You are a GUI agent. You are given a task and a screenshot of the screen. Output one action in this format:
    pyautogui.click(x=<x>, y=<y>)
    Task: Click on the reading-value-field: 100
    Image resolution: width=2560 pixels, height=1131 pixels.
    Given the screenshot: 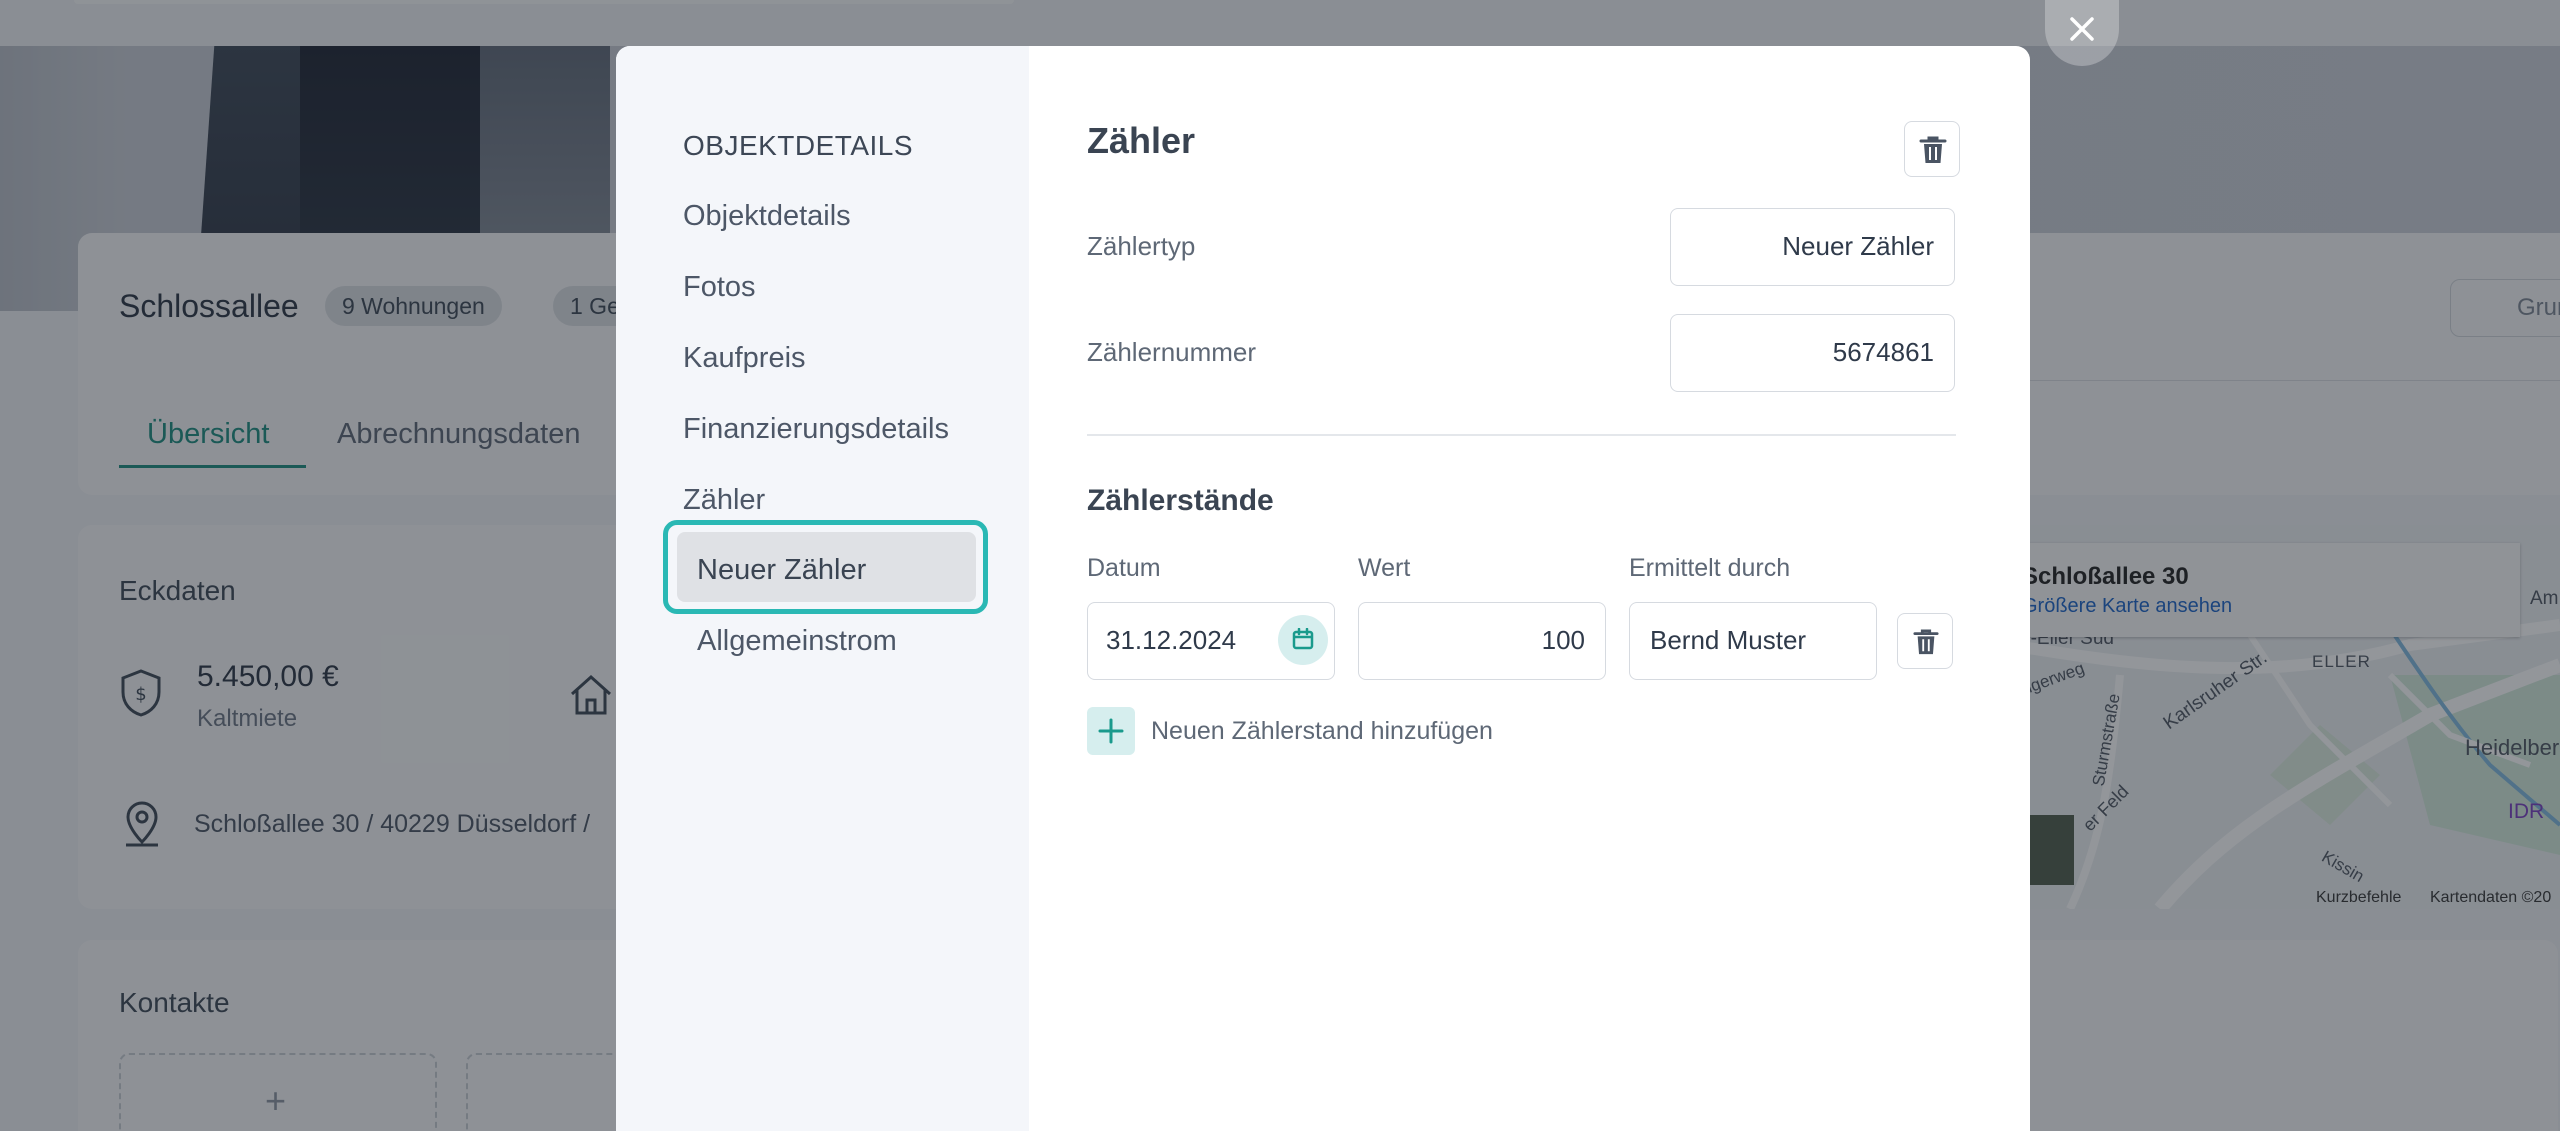 What is the action you would take?
    pyautogui.click(x=1482, y=641)
    